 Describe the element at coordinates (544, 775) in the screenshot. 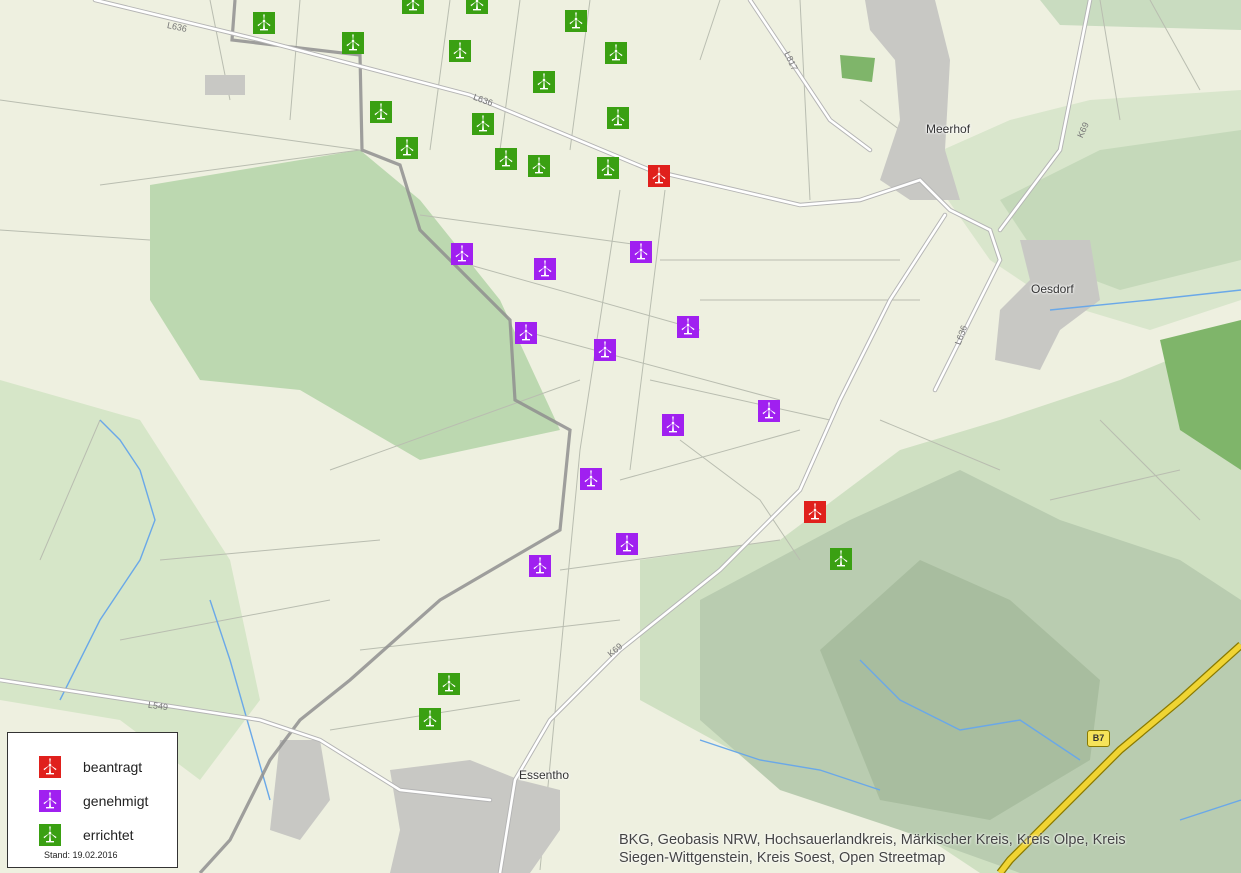

I see `place-label-essentho: Essentho` at that location.